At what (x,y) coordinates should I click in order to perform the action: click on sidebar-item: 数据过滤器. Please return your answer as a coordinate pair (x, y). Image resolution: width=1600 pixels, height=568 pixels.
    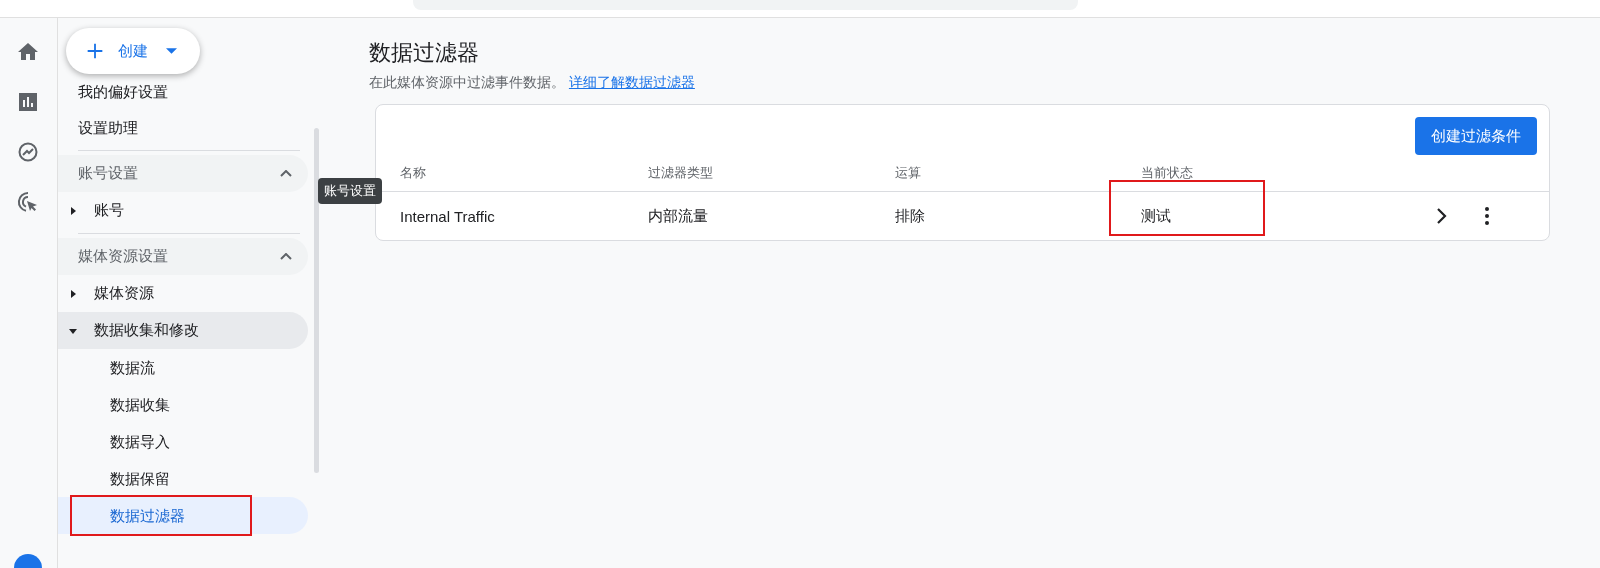
    Looking at the image, I should click on (182, 515).